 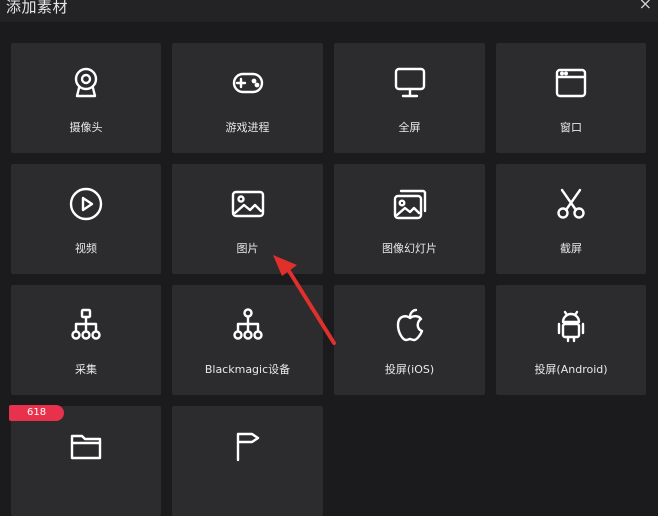 What do you see at coordinates (409, 369) in the screenshot?
I see `tile-label: 投屏(iOS)` at bounding box center [409, 369].